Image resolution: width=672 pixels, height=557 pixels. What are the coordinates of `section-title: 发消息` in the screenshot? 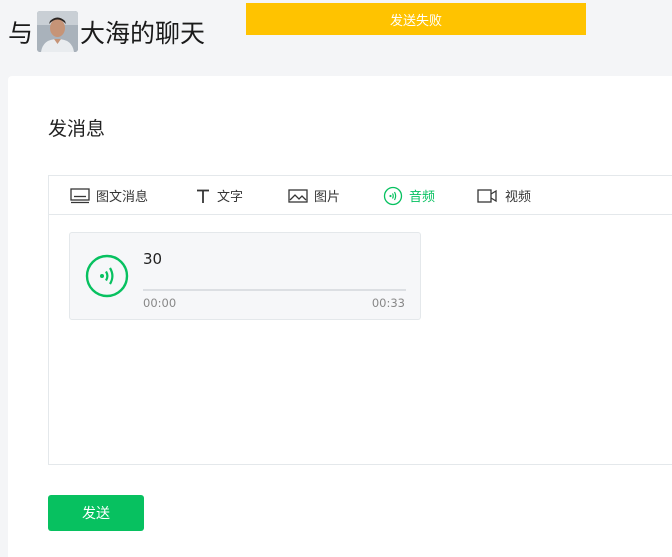 It's located at (77, 129).